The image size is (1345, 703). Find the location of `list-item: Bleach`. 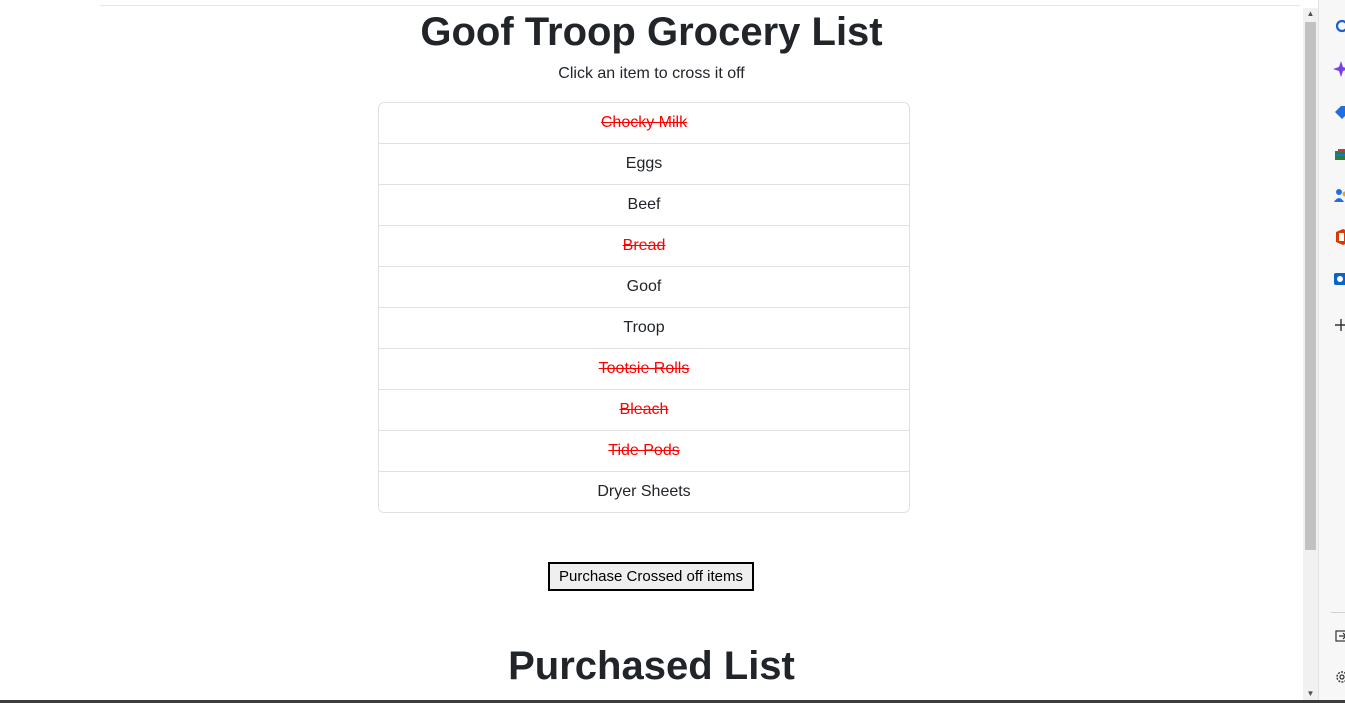

list-item: Bleach is located at coordinates (644, 410).